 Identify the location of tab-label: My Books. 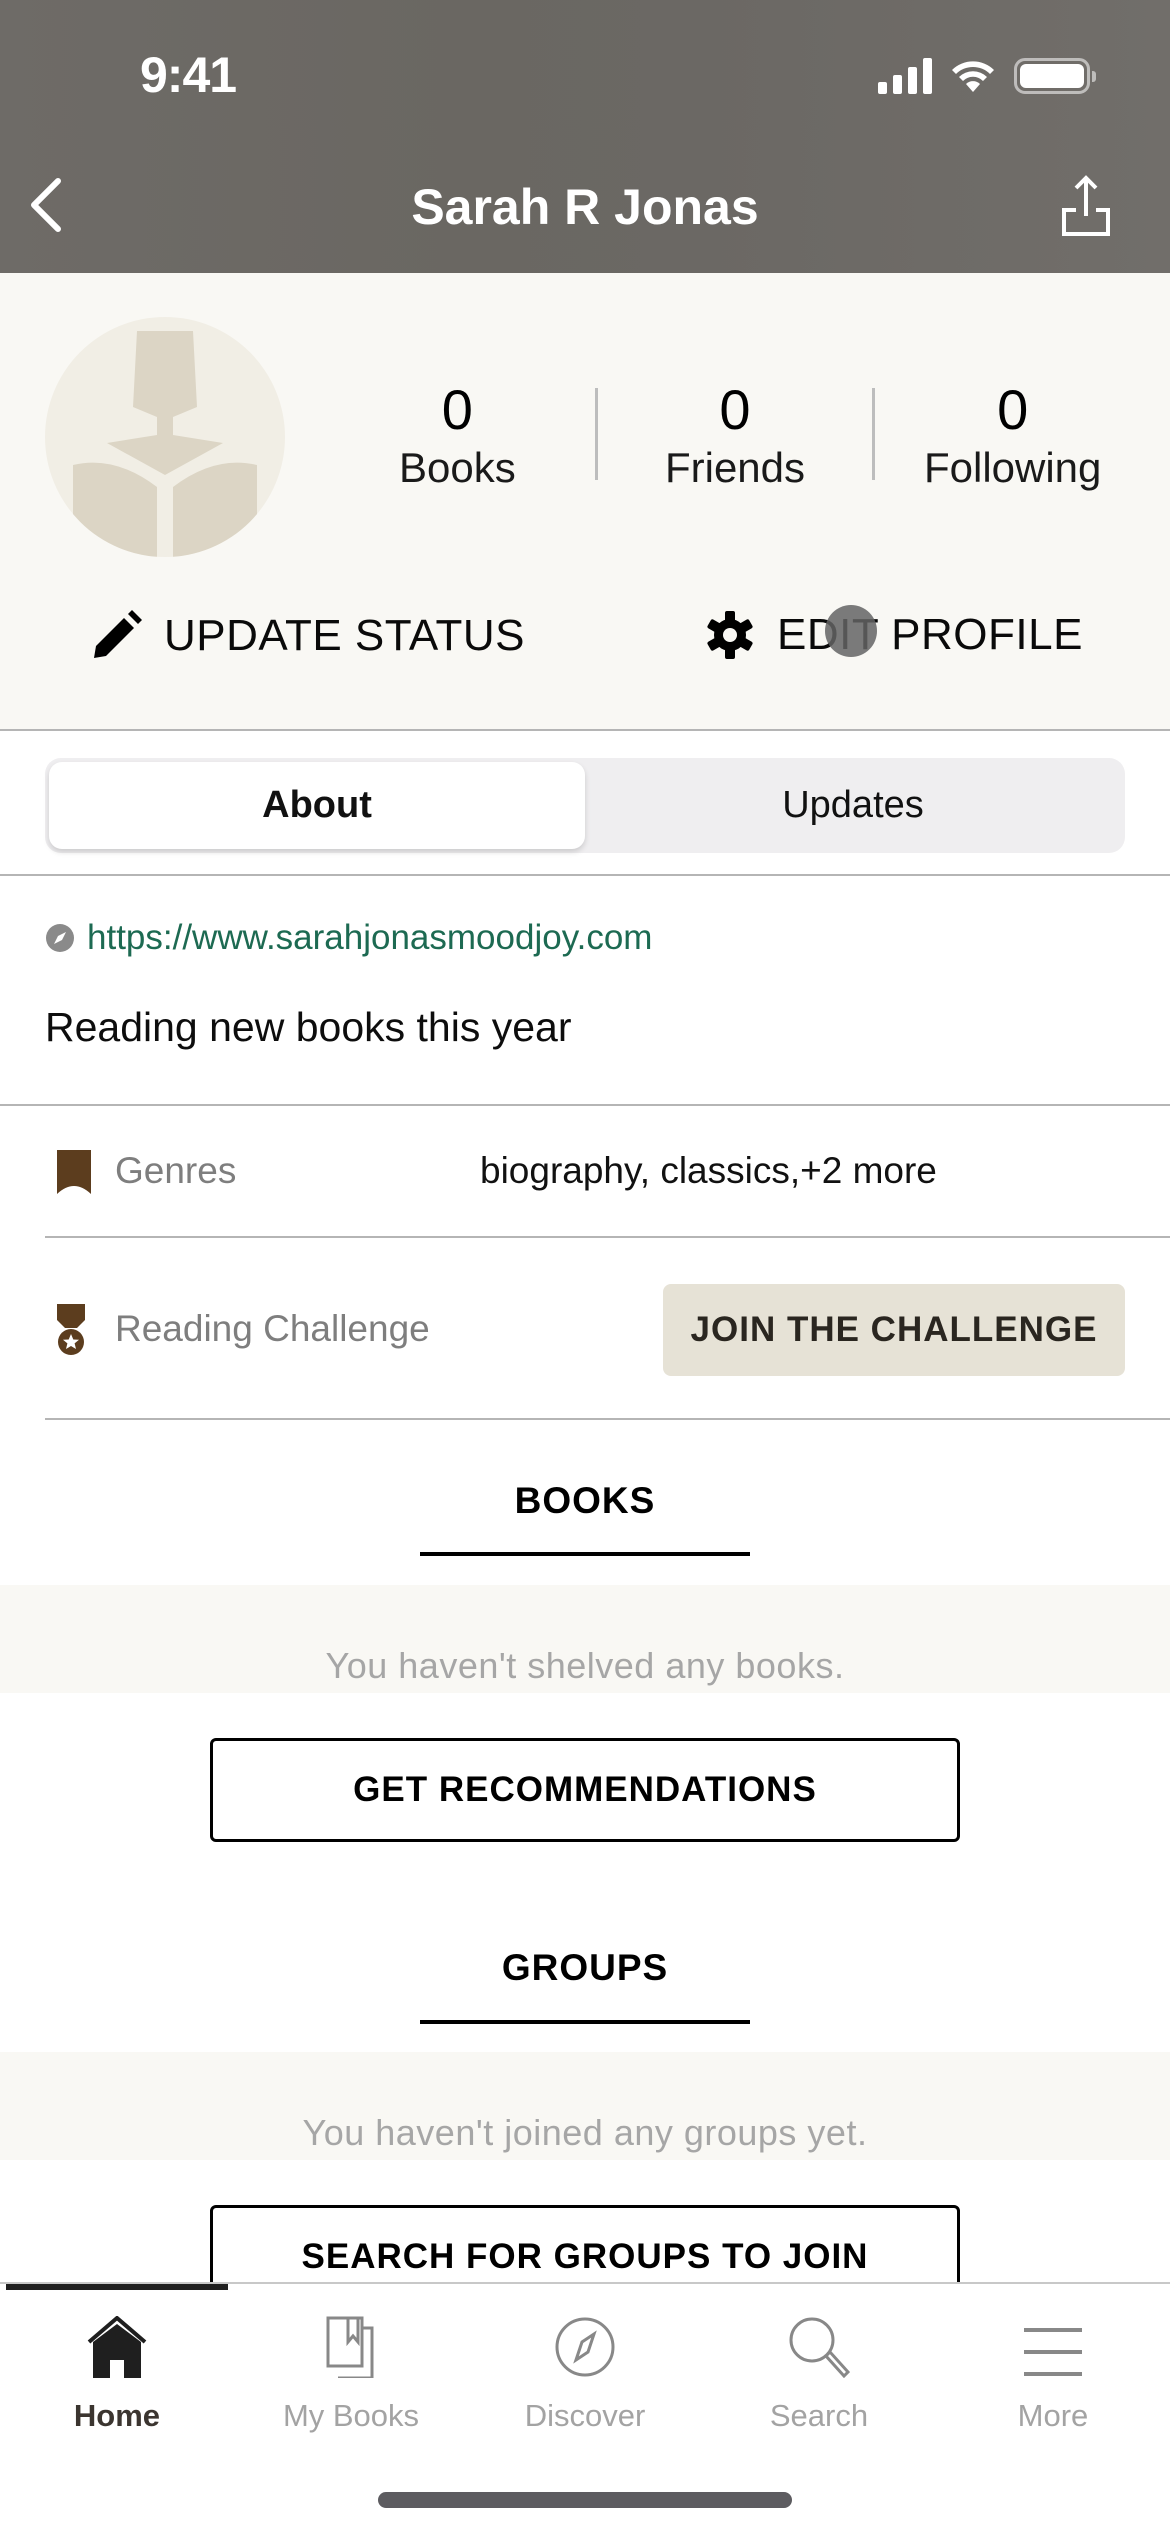
(351, 2415).